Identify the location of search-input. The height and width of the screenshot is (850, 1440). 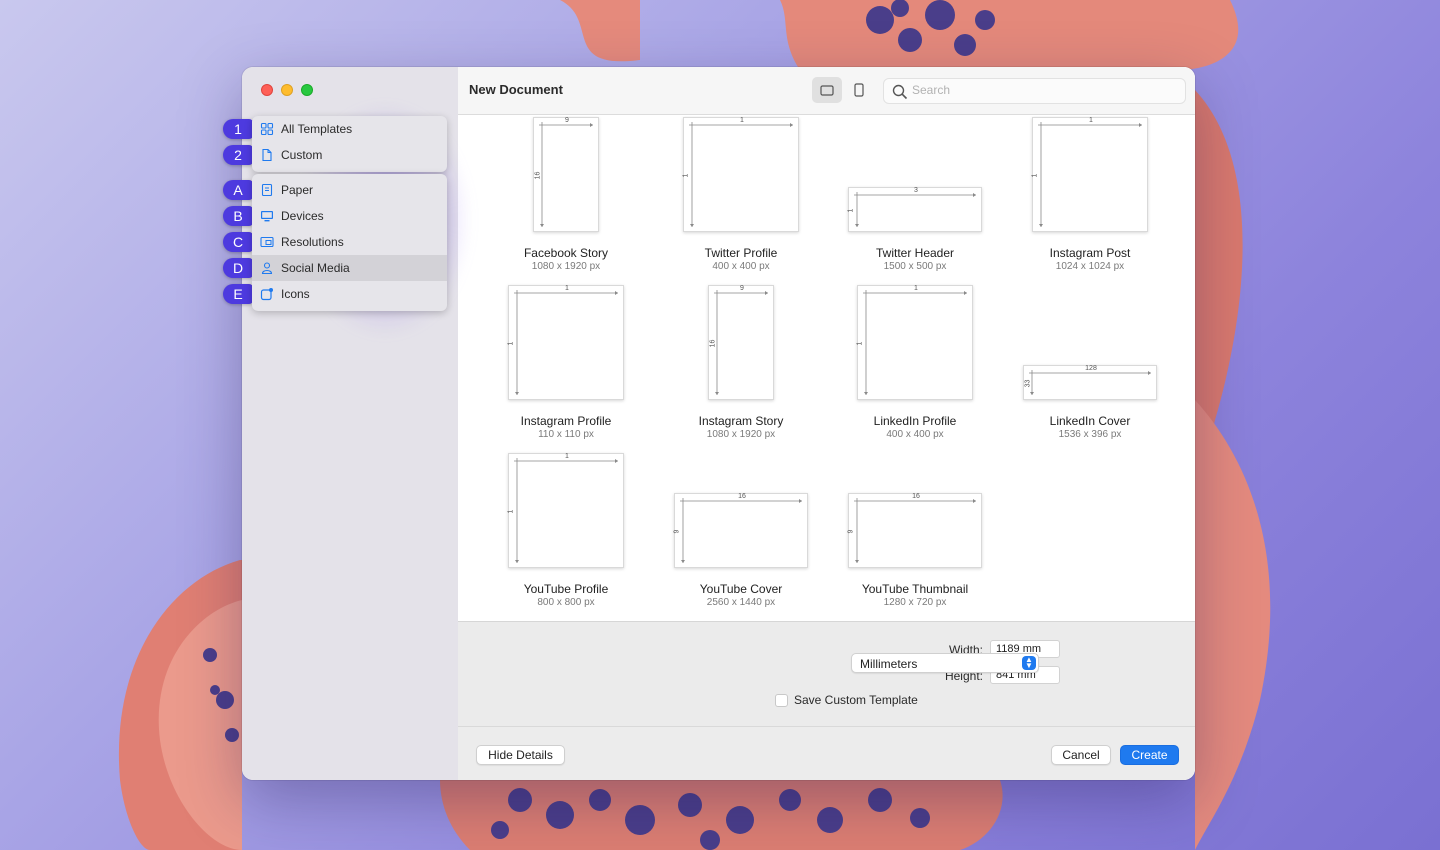
(1042, 90).